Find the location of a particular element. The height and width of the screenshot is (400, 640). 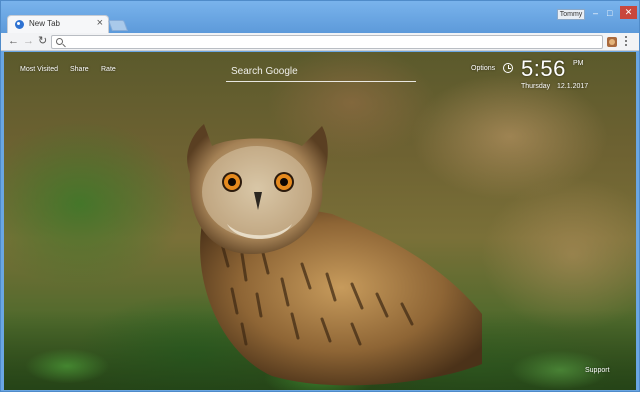

tab-close-icon: × is located at coordinates (100, 23).